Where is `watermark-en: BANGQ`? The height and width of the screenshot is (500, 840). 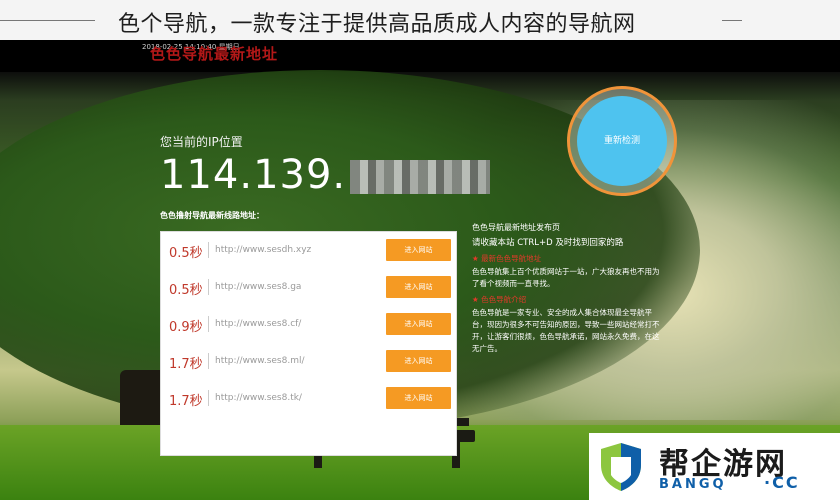
watermark-en: BANGQ is located at coordinates (693, 484).